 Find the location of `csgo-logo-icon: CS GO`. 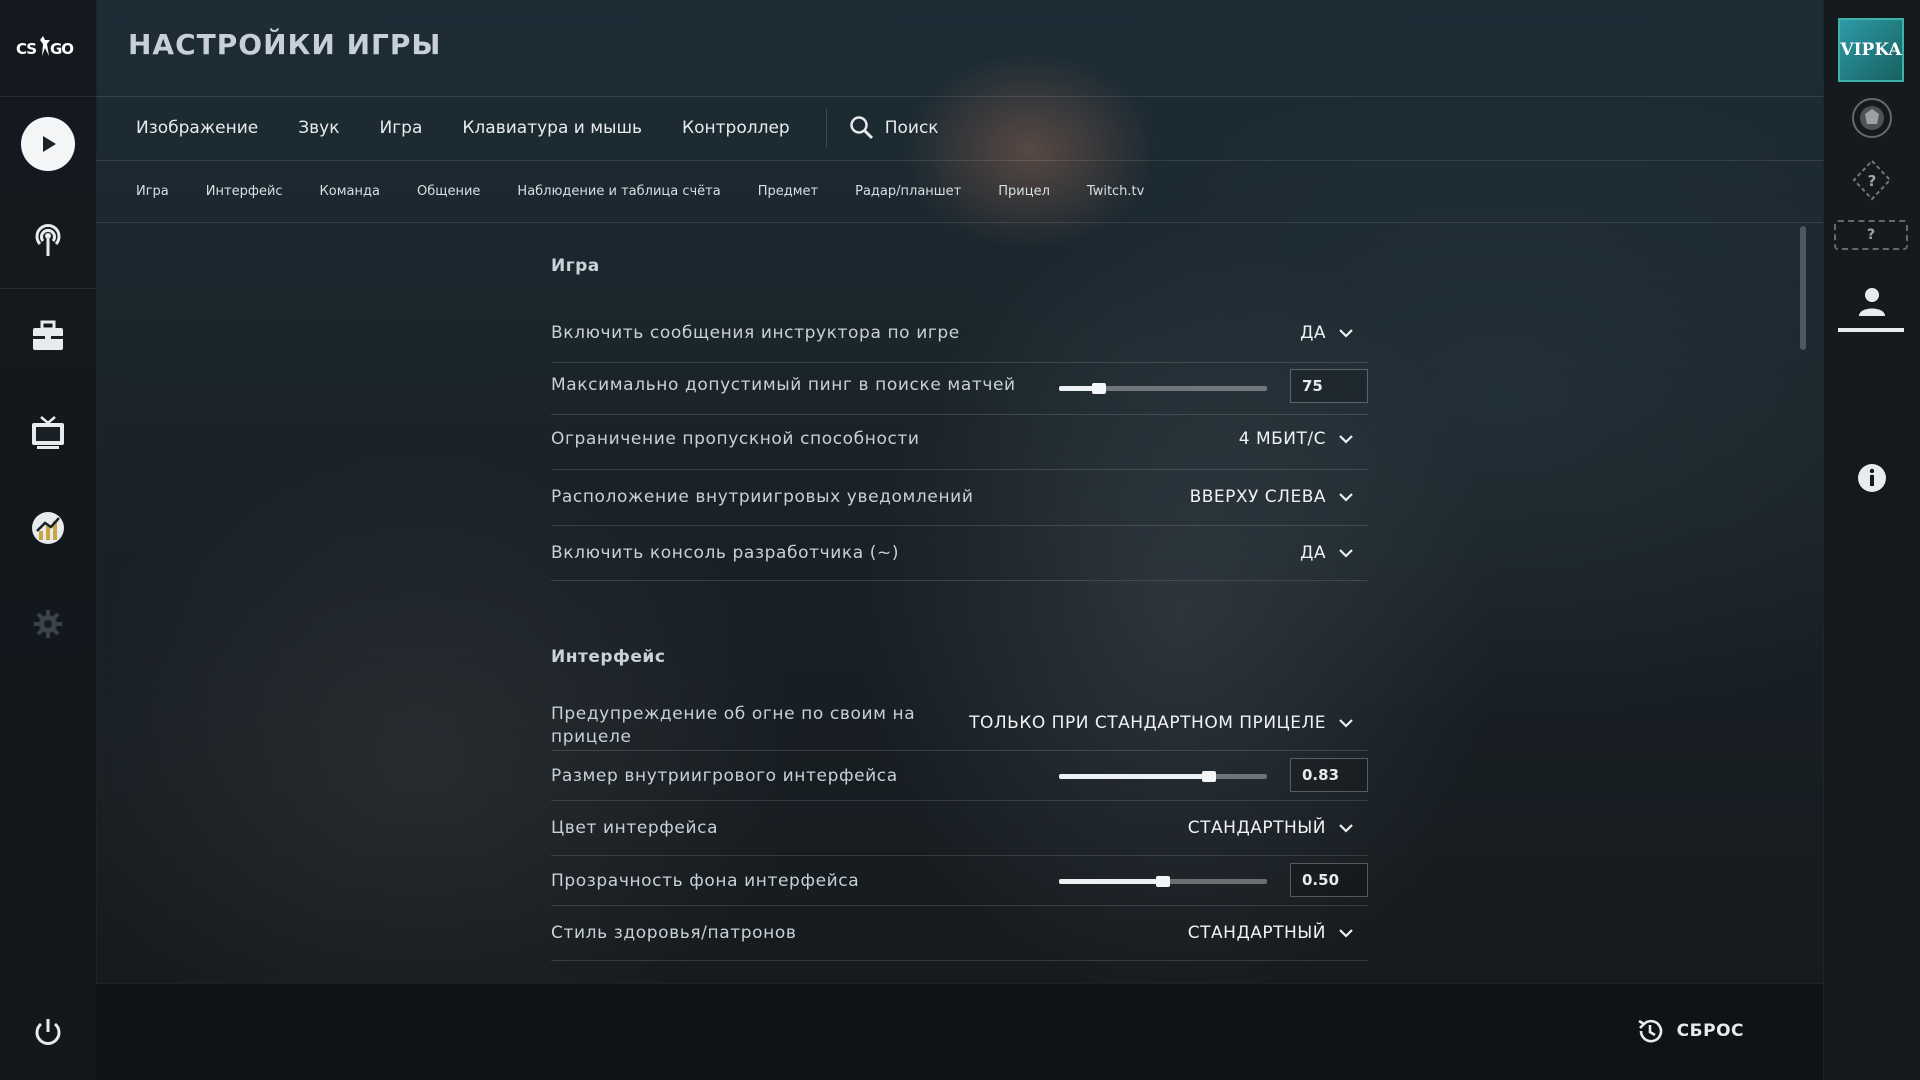

csgo-logo-icon: CS GO is located at coordinates (45, 47).